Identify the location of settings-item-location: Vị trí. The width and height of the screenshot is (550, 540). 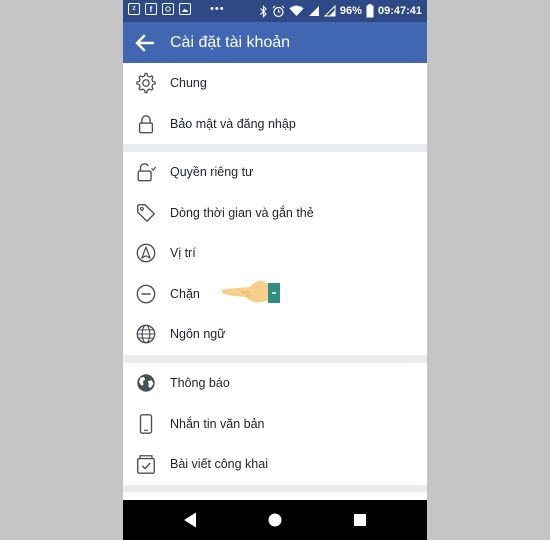
(275, 253).